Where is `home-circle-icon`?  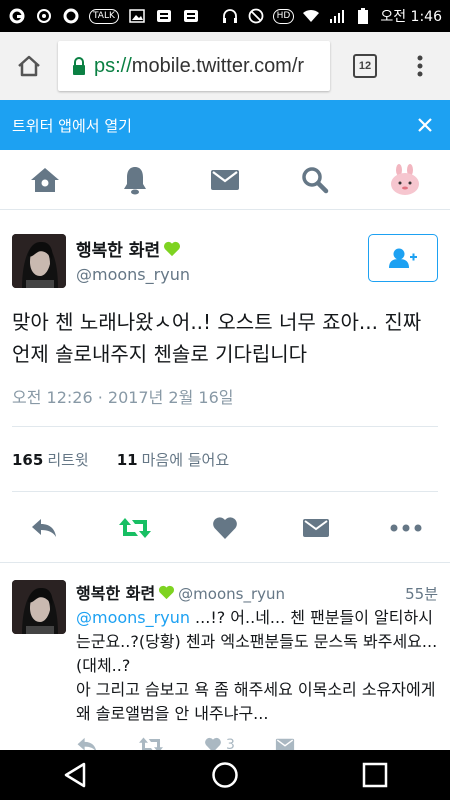 home-circle-icon is located at coordinates (225, 775).